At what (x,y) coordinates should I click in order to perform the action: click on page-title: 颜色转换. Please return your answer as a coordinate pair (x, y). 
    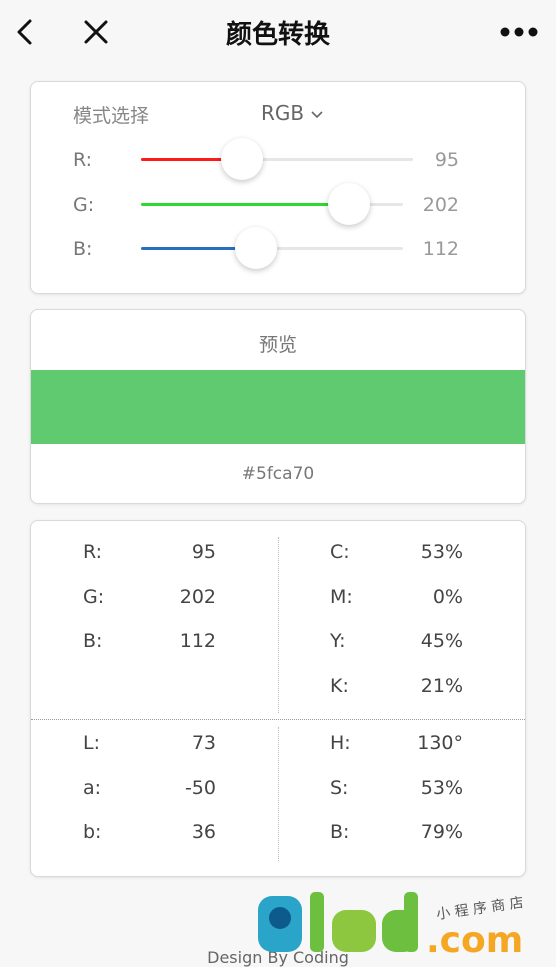
    Looking at the image, I should click on (277, 35).